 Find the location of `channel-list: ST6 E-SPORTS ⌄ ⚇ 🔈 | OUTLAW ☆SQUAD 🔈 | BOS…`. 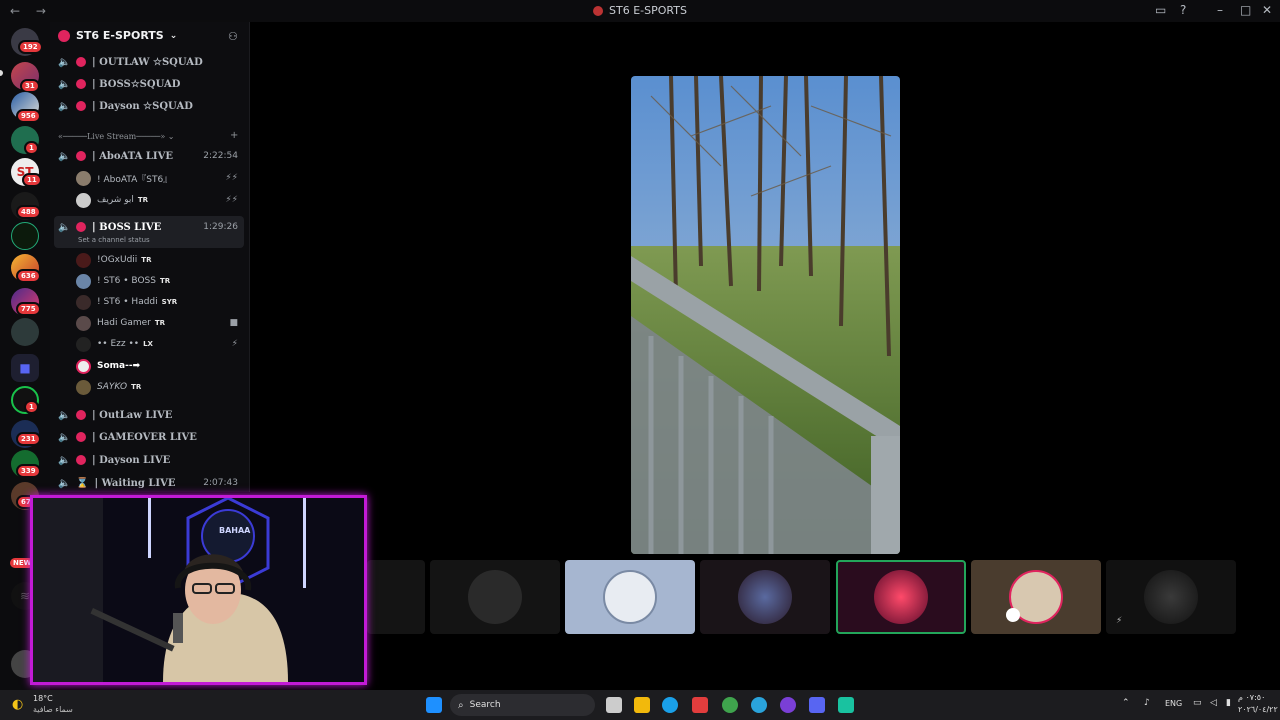

channel-list: ST6 E-SPORTS ⌄ ⚇ 🔈 | OUTLAW ☆SQUAD 🔈 | BOS… is located at coordinates (150, 257).